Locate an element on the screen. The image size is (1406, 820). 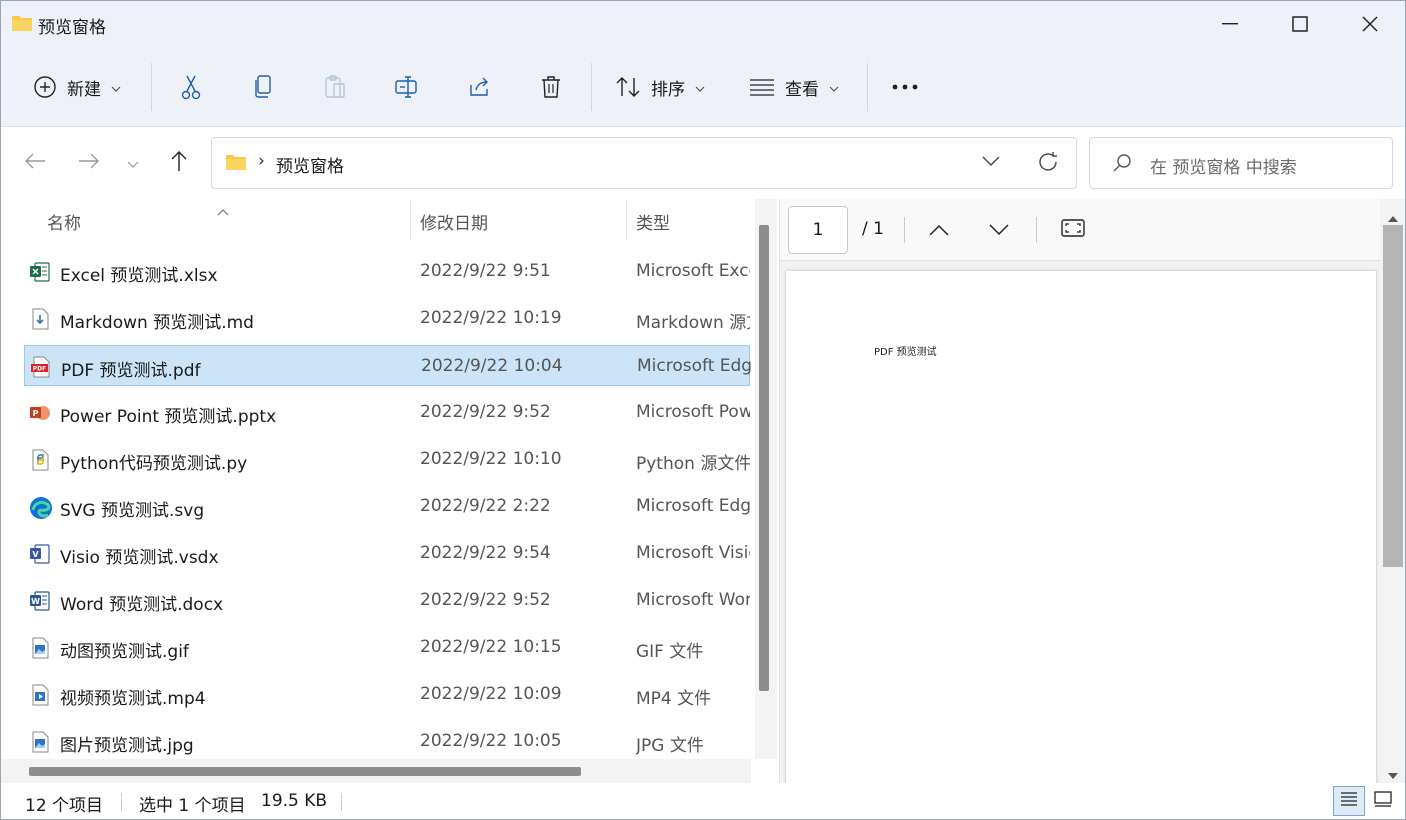
rename-button is located at coordinates (407, 87).